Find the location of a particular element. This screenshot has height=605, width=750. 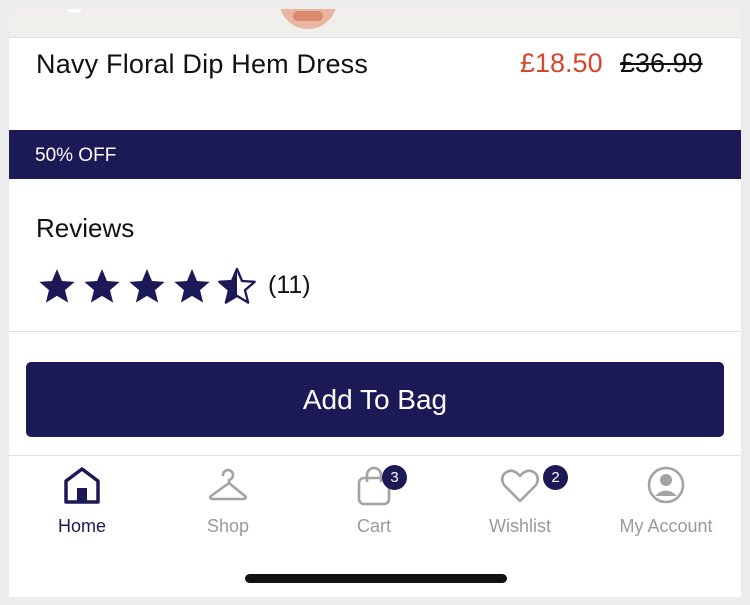

tab-cart: 3 Cart is located at coordinates (374, 501).